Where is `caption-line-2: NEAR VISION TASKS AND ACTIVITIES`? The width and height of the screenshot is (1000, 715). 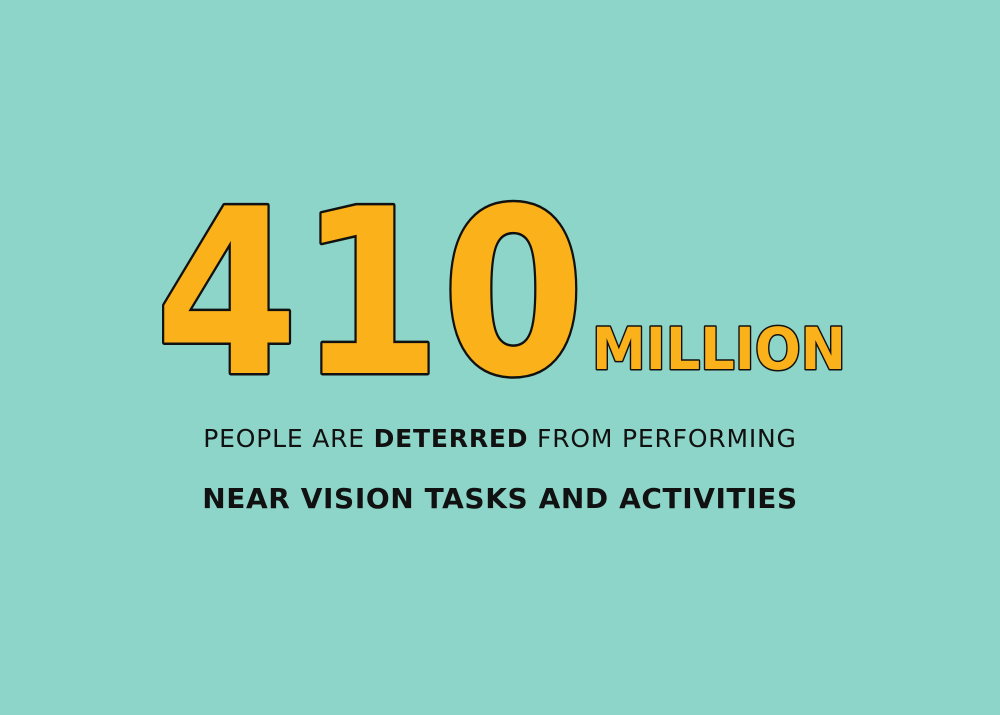 caption-line-2: NEAR VISION TASKS AND ACTIVITIES is located at coordinates (500, 498).